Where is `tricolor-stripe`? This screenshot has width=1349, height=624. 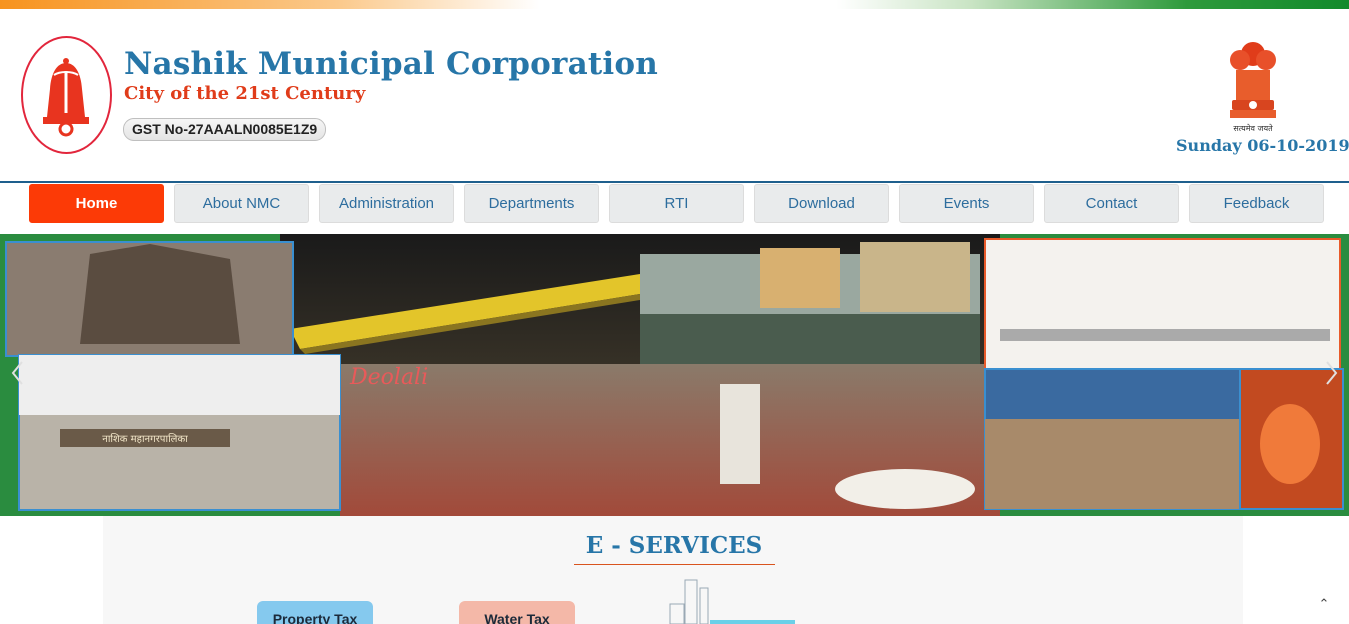
tricolor-stripe is located at coordinates (674, 4).